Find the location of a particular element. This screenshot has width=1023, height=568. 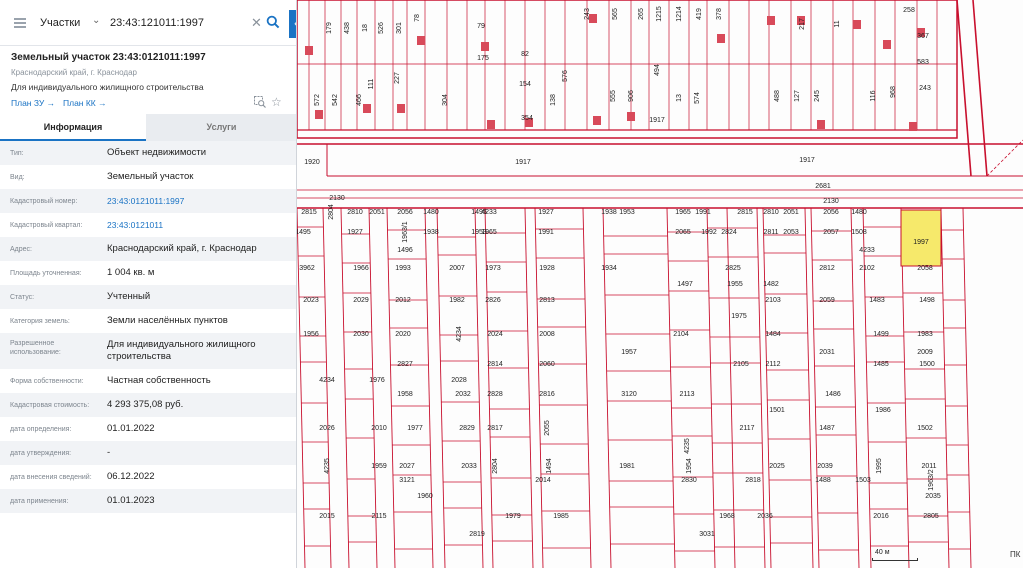

parcel-number: 1965 is located at coordinates (683, 212).